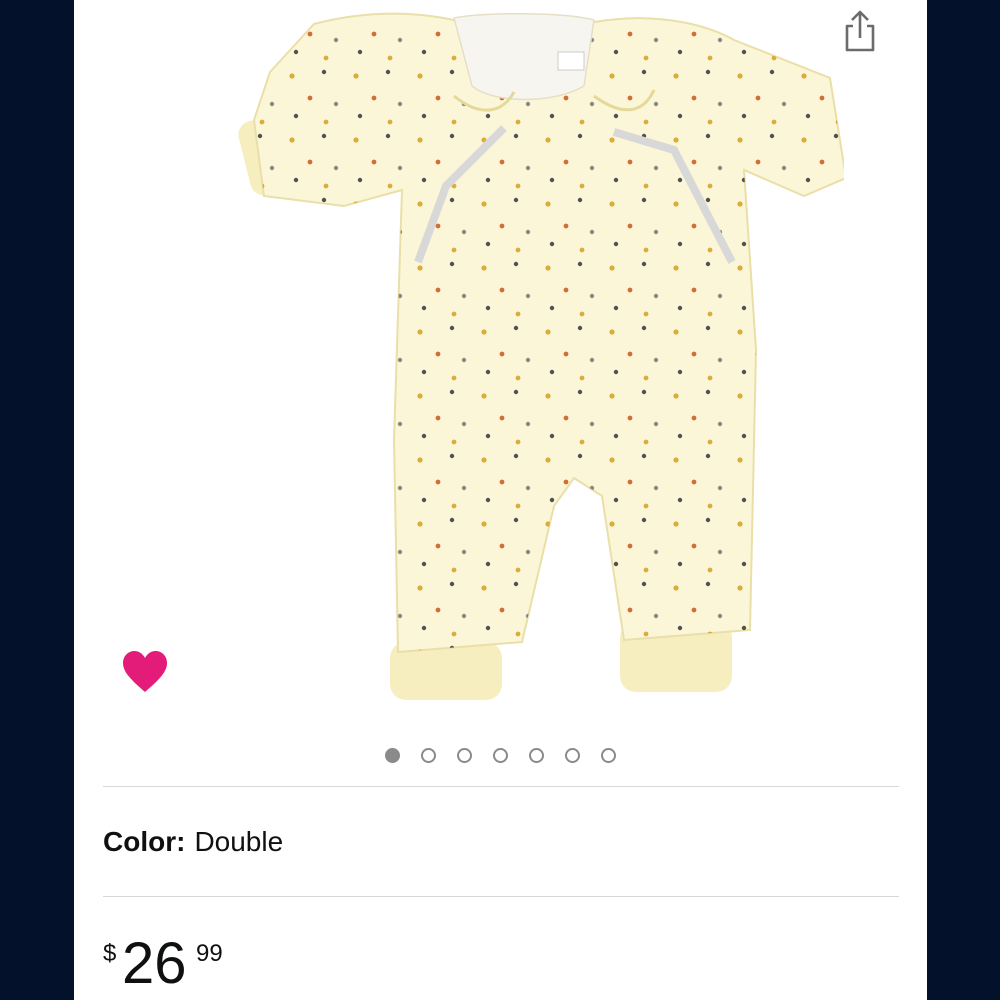 This screenshot has height=1000, width=1000. What do you see at coordinates (860, 31) in the screenshot?
I see `share-icon` at bounding box center [860, 31].